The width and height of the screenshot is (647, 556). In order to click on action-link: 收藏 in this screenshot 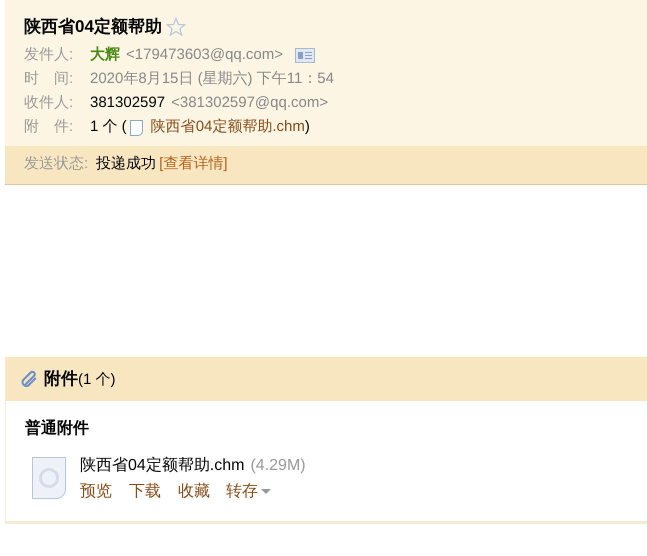, I will do `click(194, 492)`.